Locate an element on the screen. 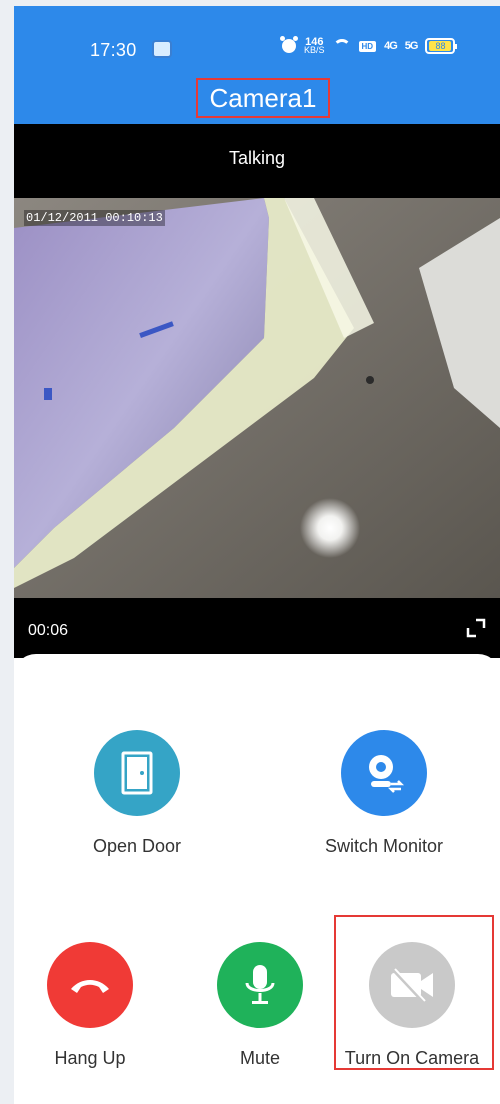  door-icon is located at coordinates (137, 773).